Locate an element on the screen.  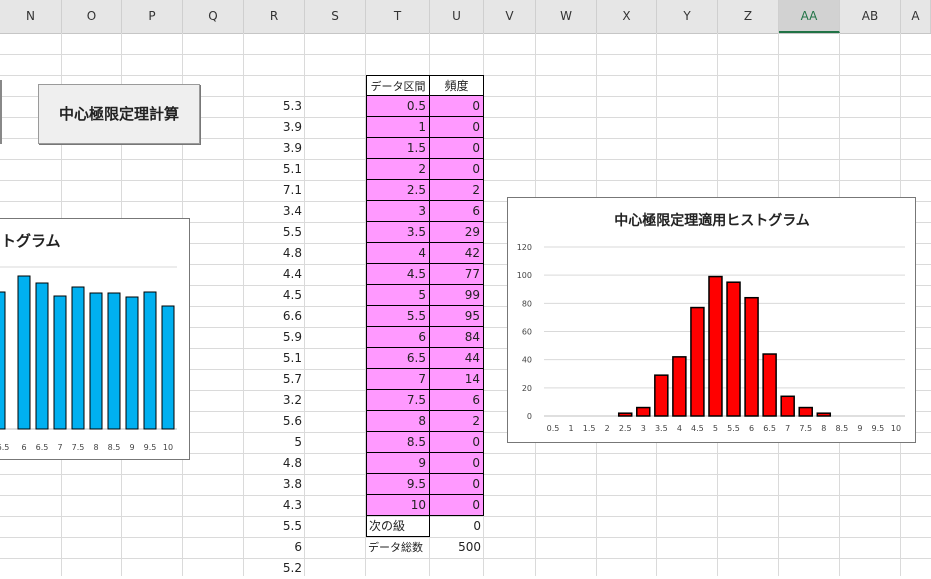
next-class-value: 0 is located at coordinates (457, 526).